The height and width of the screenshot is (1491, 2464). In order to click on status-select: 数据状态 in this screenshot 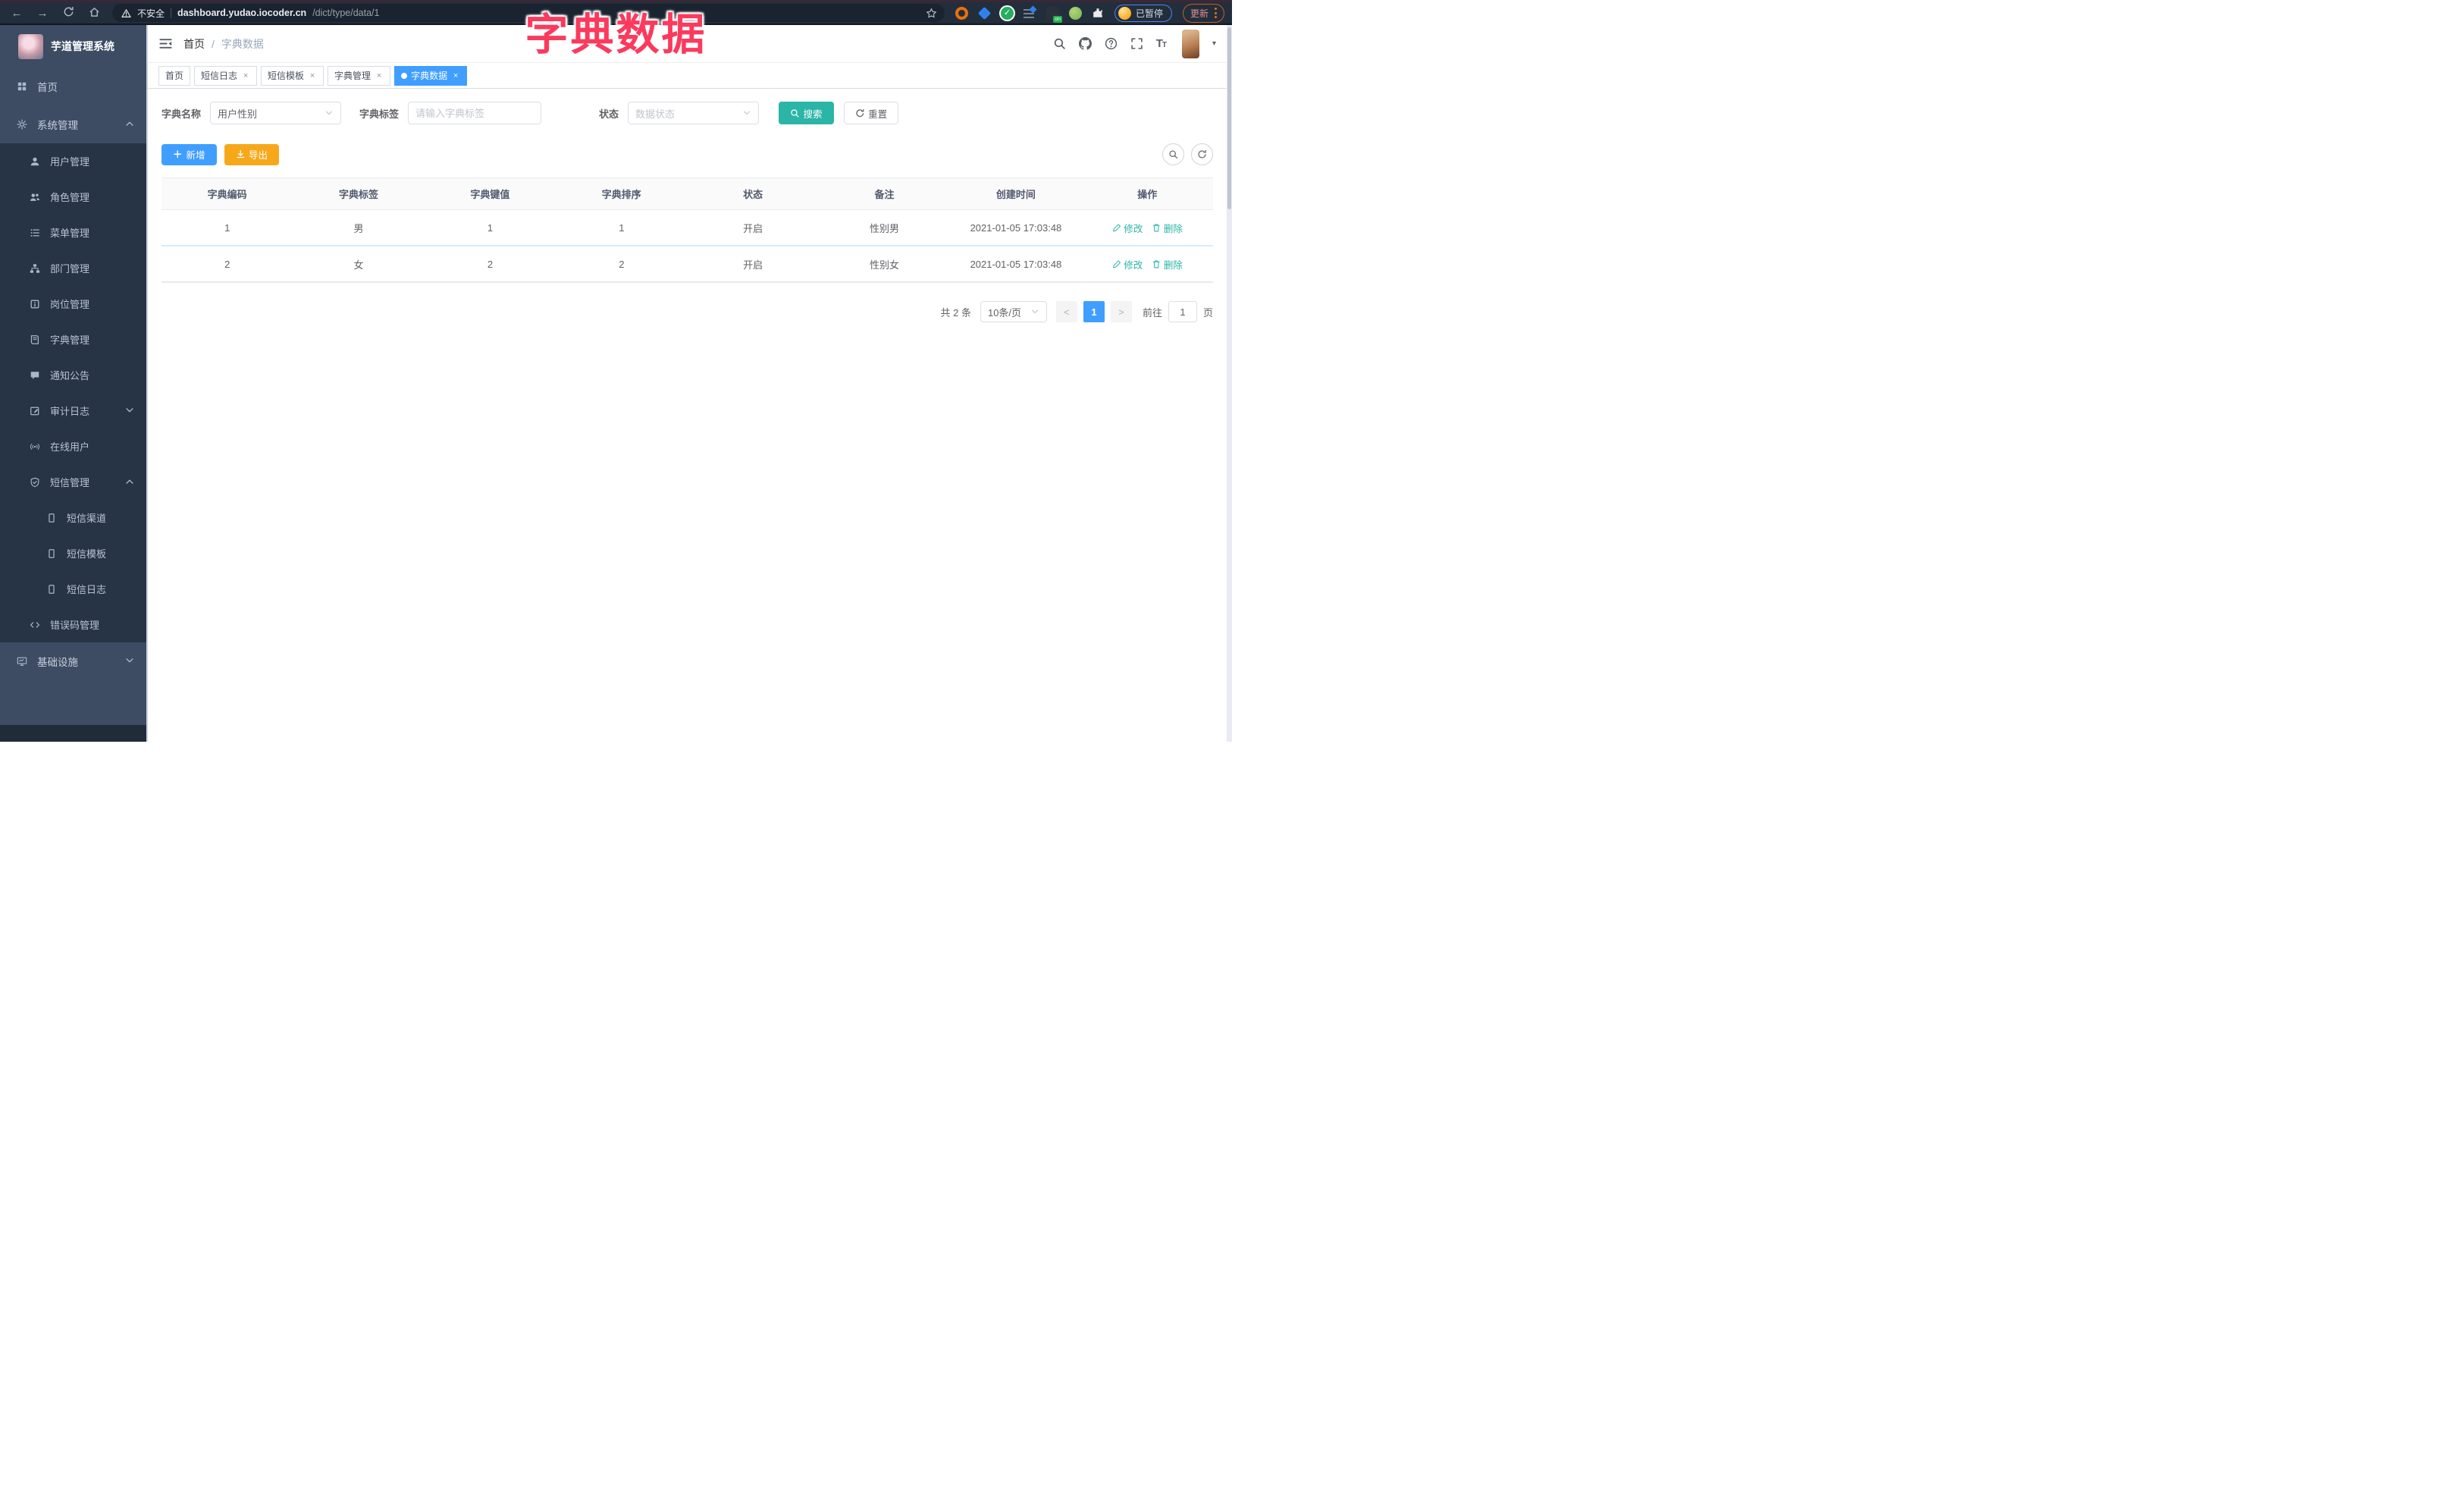, I will do `click(694, 113)`.